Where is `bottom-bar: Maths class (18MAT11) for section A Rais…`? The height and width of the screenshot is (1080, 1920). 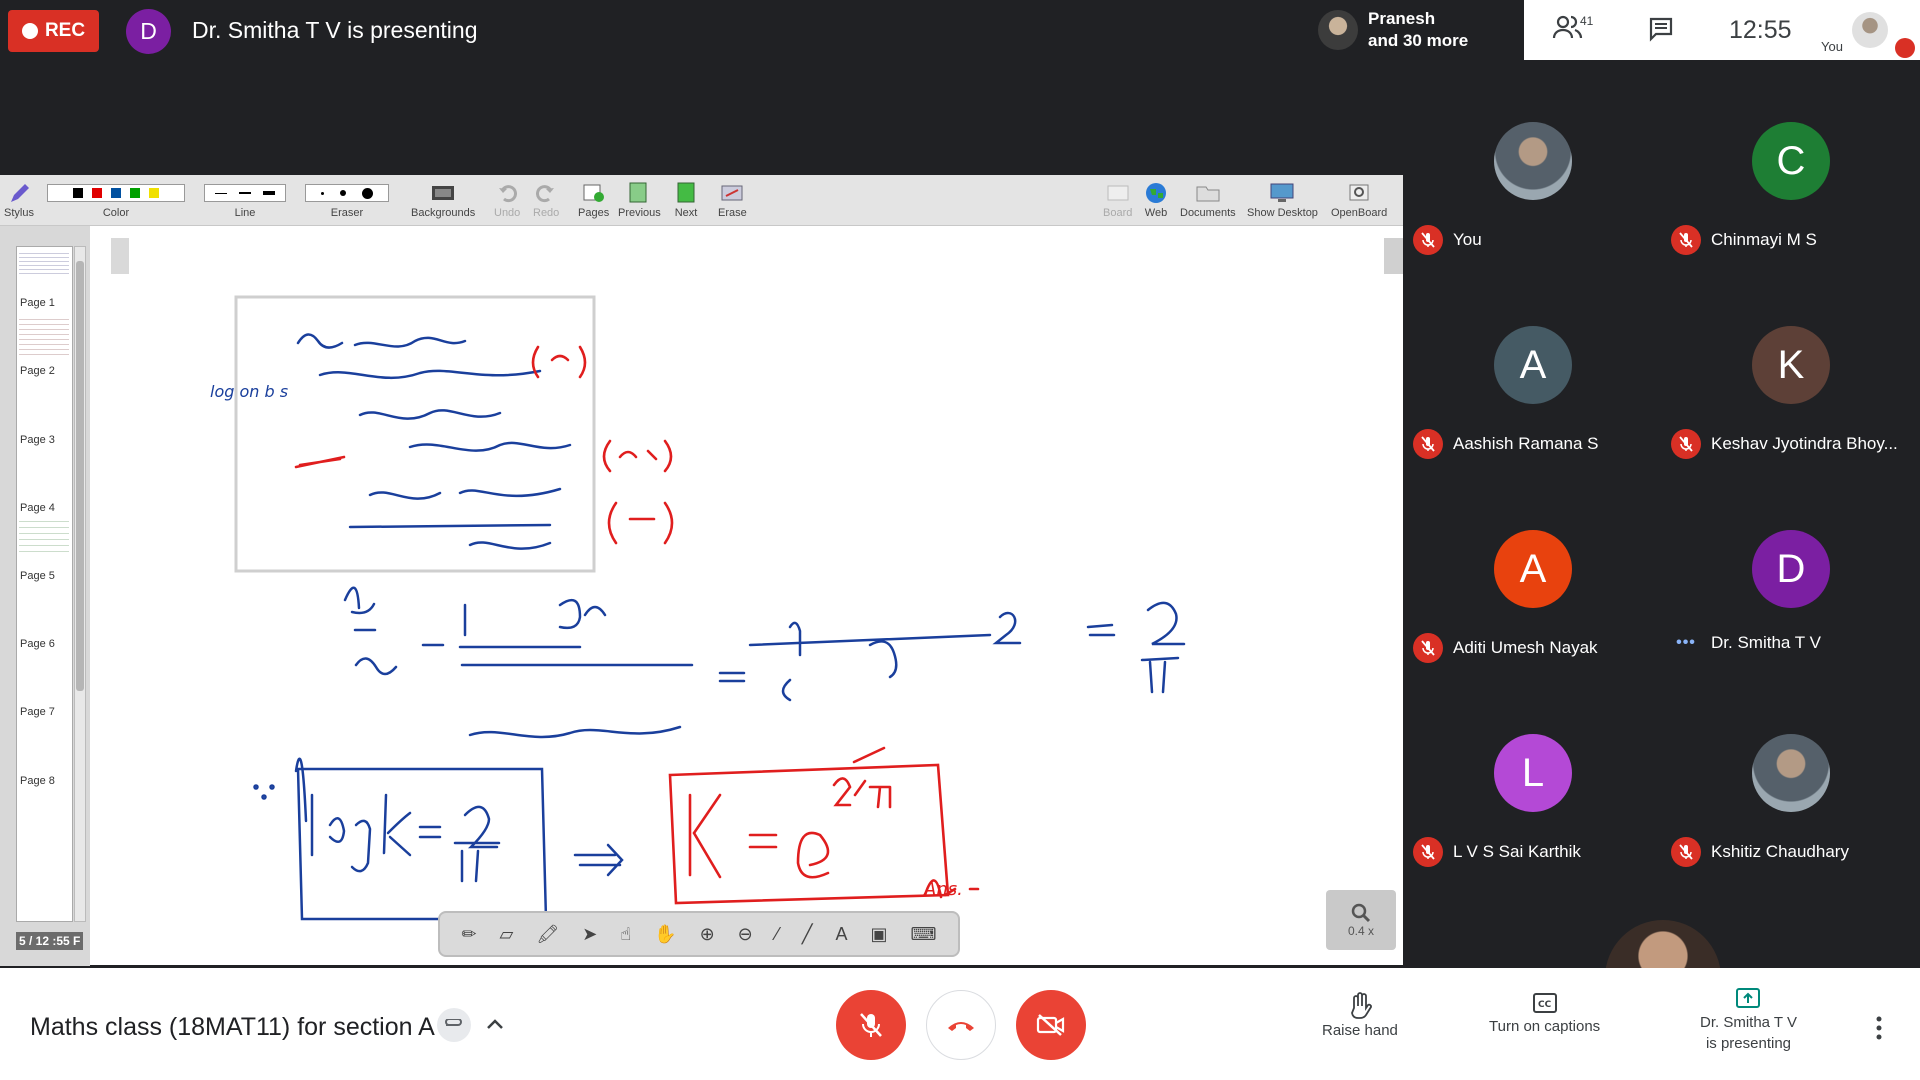 bottom-bar: Maths class (18MAT11) for section A Rais… is located at coordinates (960, 1024).